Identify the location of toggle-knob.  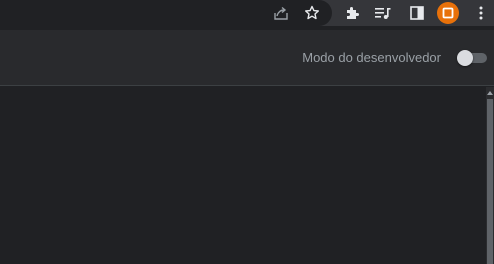
(465, 58).